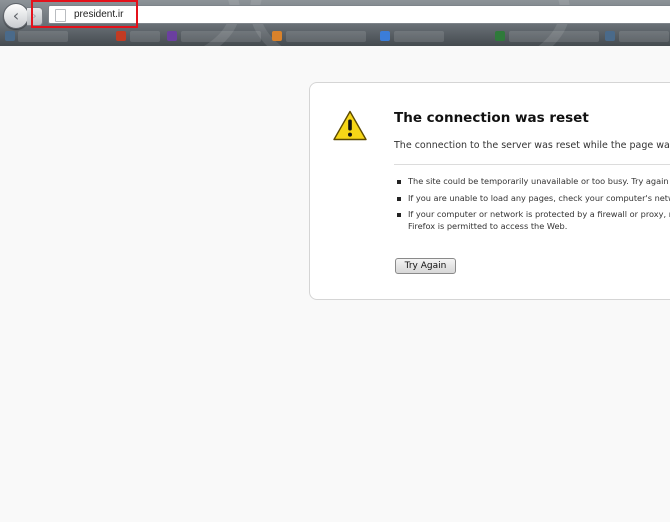 The image size is (670, 522). I want to click on browser-toolbar: ‹ › president.ir, so click(335, 23).